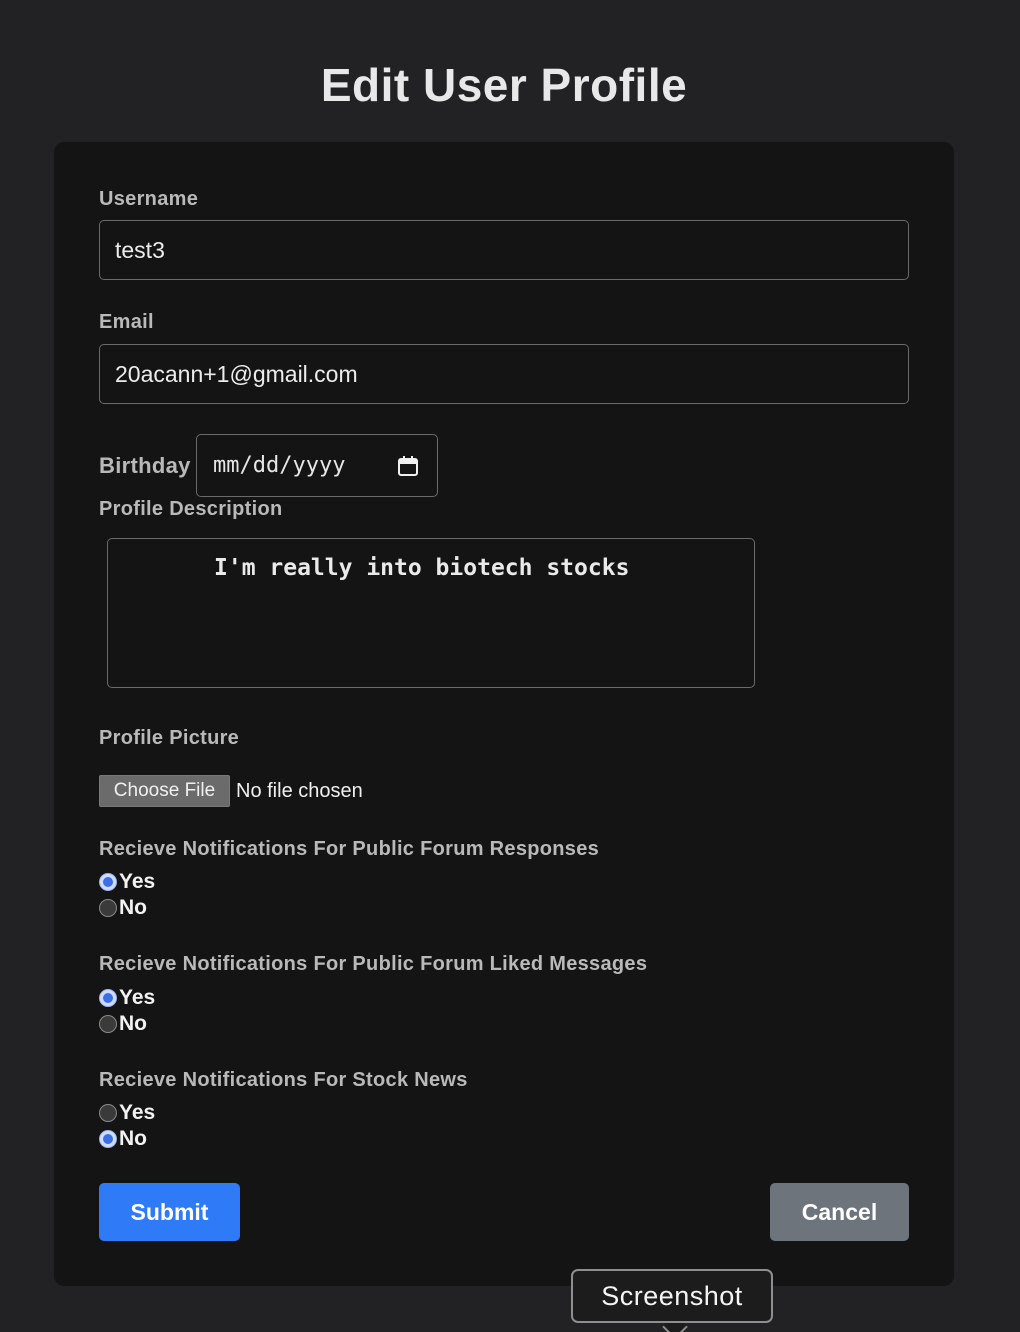 This screenshot has width=1020, height=1332. I want to click on page-title: Edit User Profile, so click(504, 85).